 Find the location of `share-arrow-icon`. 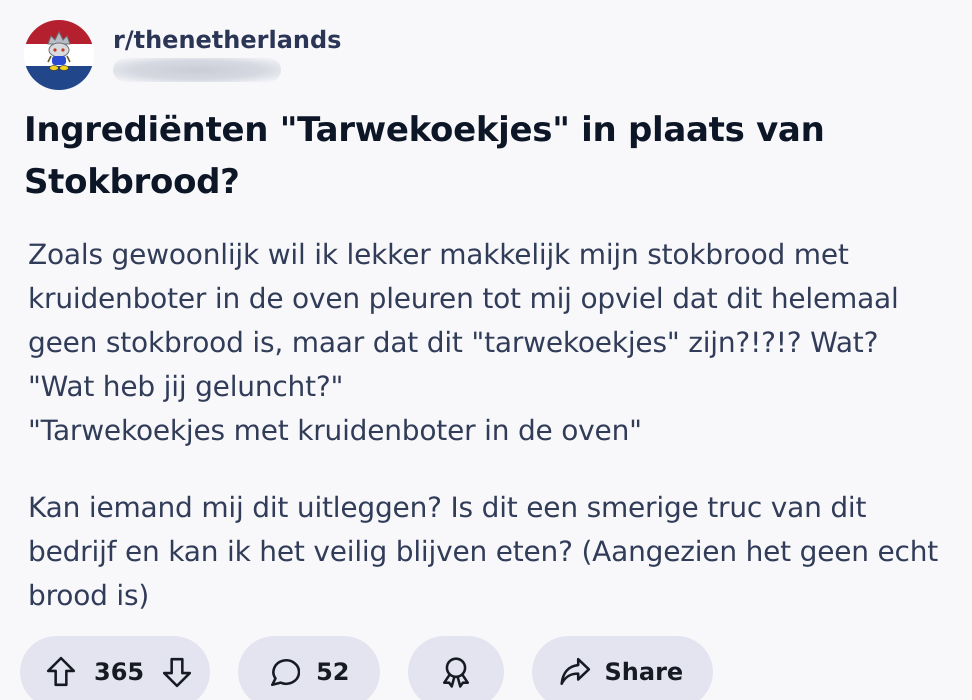

share-arrow-icon is located at coordinates (574, 672).